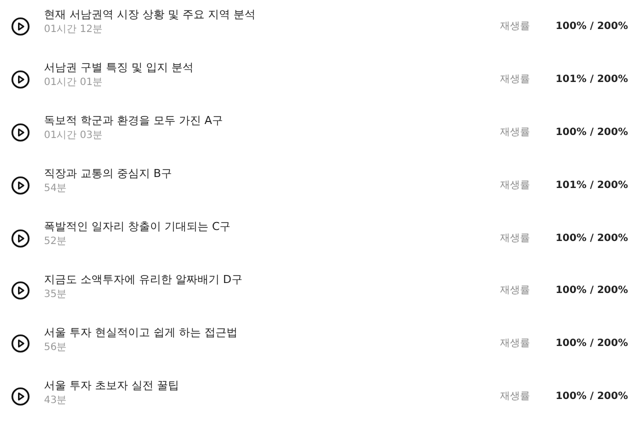  What do you see at coordinates (56, 347) in the screenshot?
I see `lesson-duration: 56분` at bounding box center [56, 347].